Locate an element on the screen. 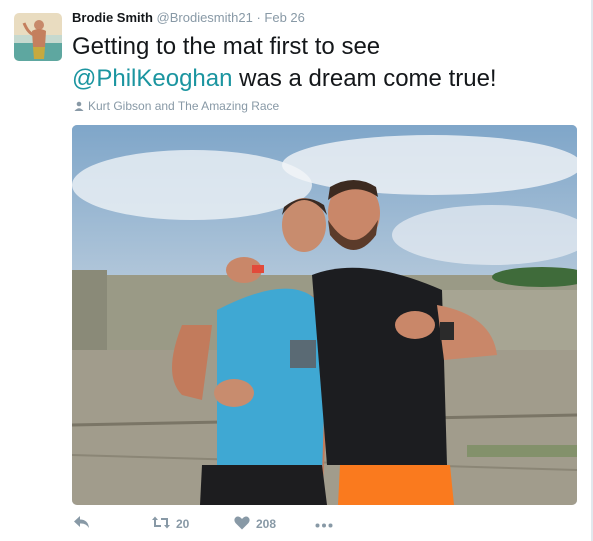  more-icon is located at coordinates (324, 524).